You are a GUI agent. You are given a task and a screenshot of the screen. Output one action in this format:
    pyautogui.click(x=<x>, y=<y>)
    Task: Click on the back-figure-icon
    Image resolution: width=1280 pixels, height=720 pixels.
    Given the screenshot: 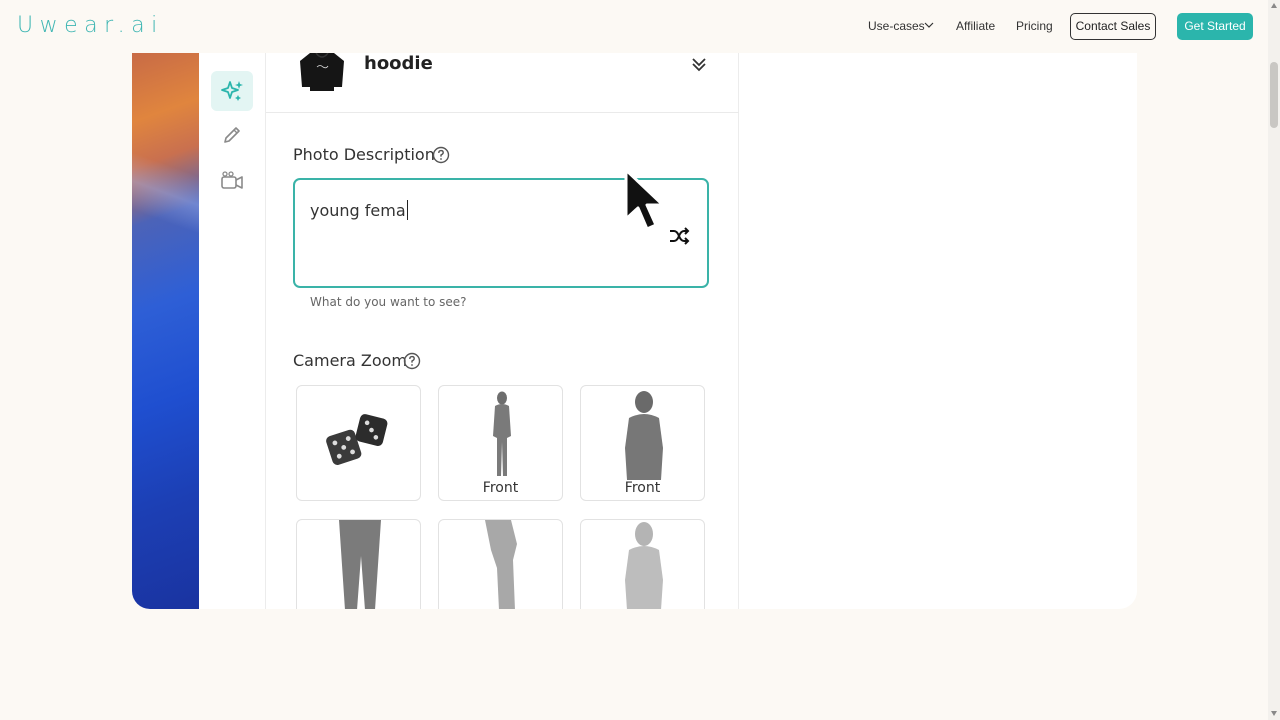 What is the action you would take?
    pyautogui.click(x=644, y=565)
    